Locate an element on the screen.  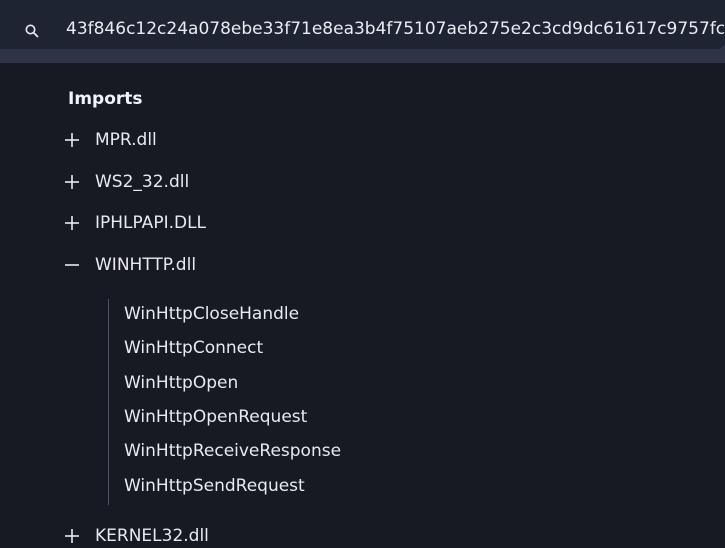
dll-row-ws2-32: WS2_32.dll is located at coordinates (125, 182).